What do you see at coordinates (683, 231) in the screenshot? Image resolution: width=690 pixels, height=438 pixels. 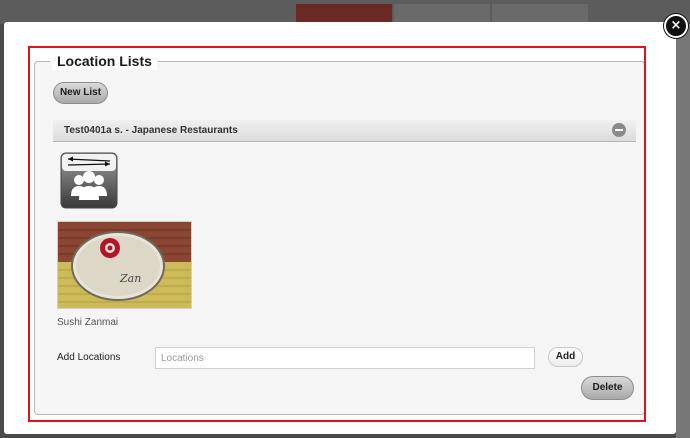 I see `background-sidebar` at bounding box center [683, 231].